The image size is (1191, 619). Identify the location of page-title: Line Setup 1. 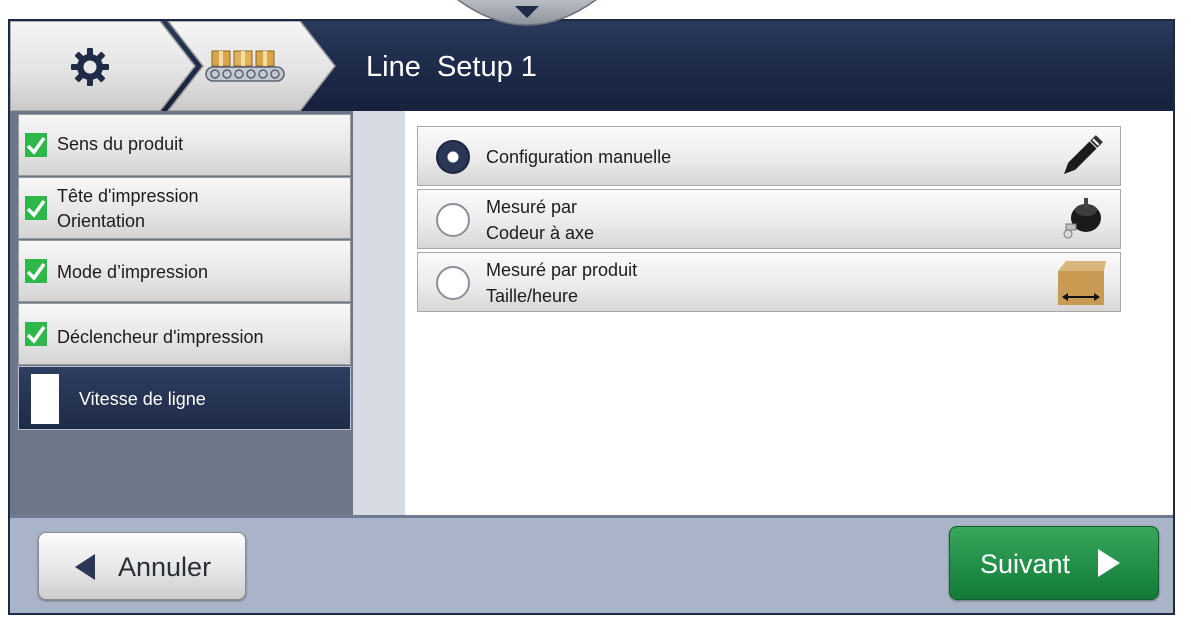
(451, 67).